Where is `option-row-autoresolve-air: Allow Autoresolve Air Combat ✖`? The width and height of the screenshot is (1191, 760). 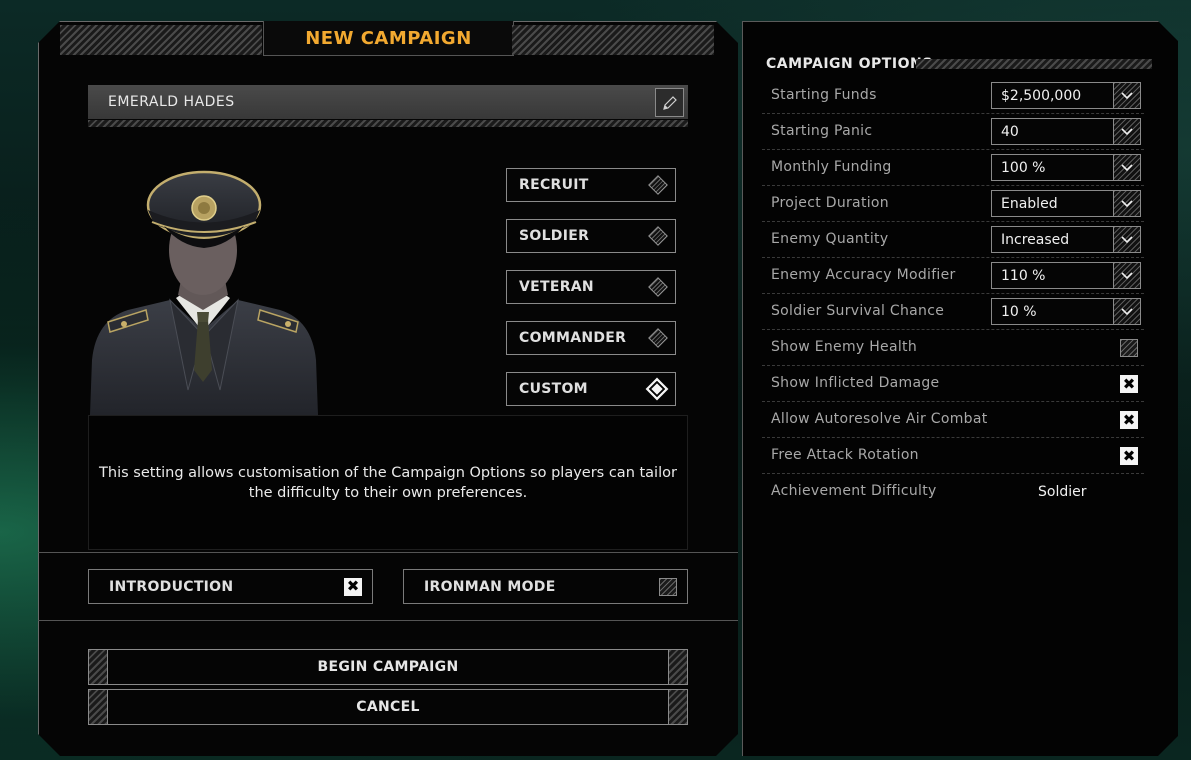
option-row-autoresolve-air: Allow Autoresolve Air Combat ✖ is located at coordinates (953, 420).